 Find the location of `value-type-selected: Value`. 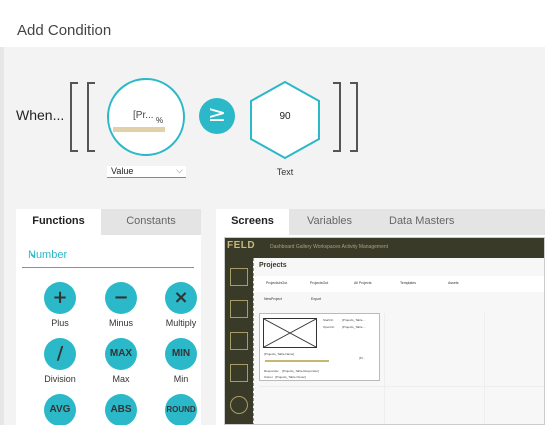

value-type-selected: Value is located at coordinates (122, 171).